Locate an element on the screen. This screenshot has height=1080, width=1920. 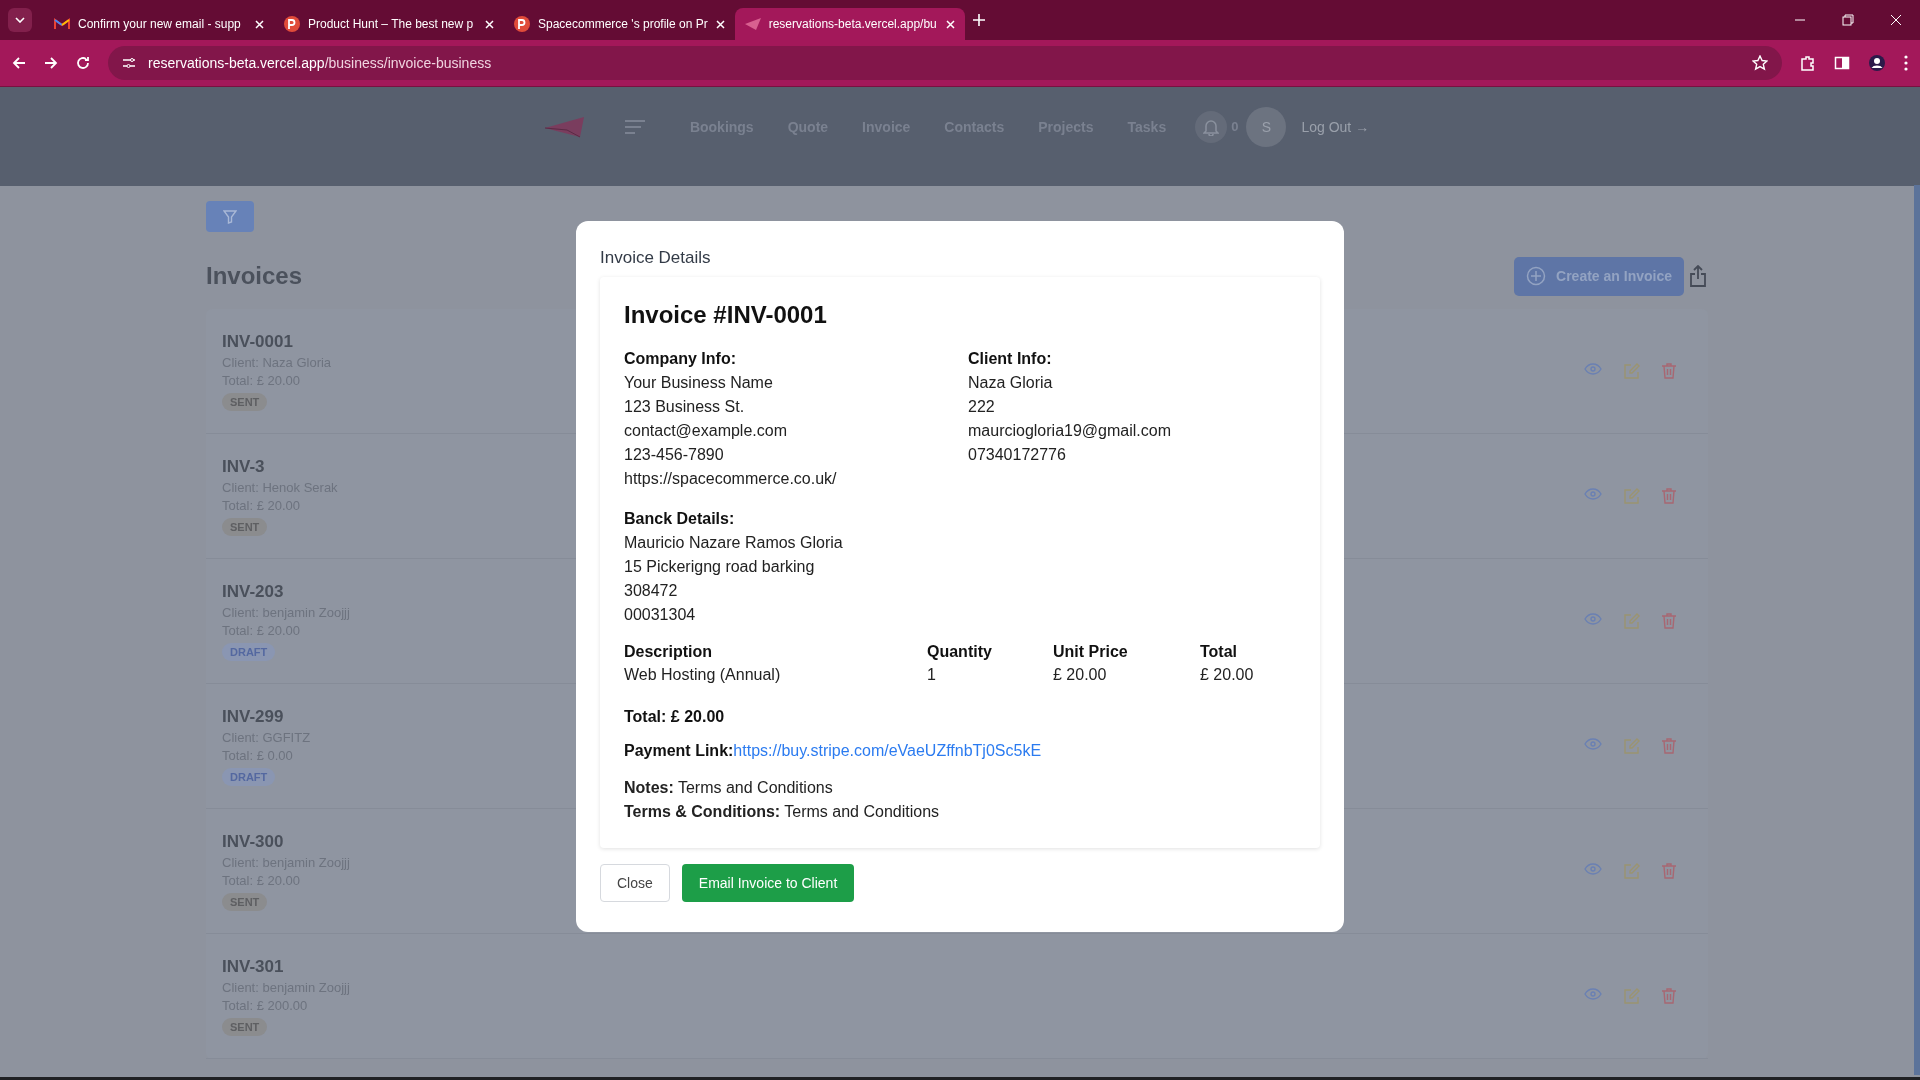
company-detail: Your Business Name is located at coordinates (699, 383).